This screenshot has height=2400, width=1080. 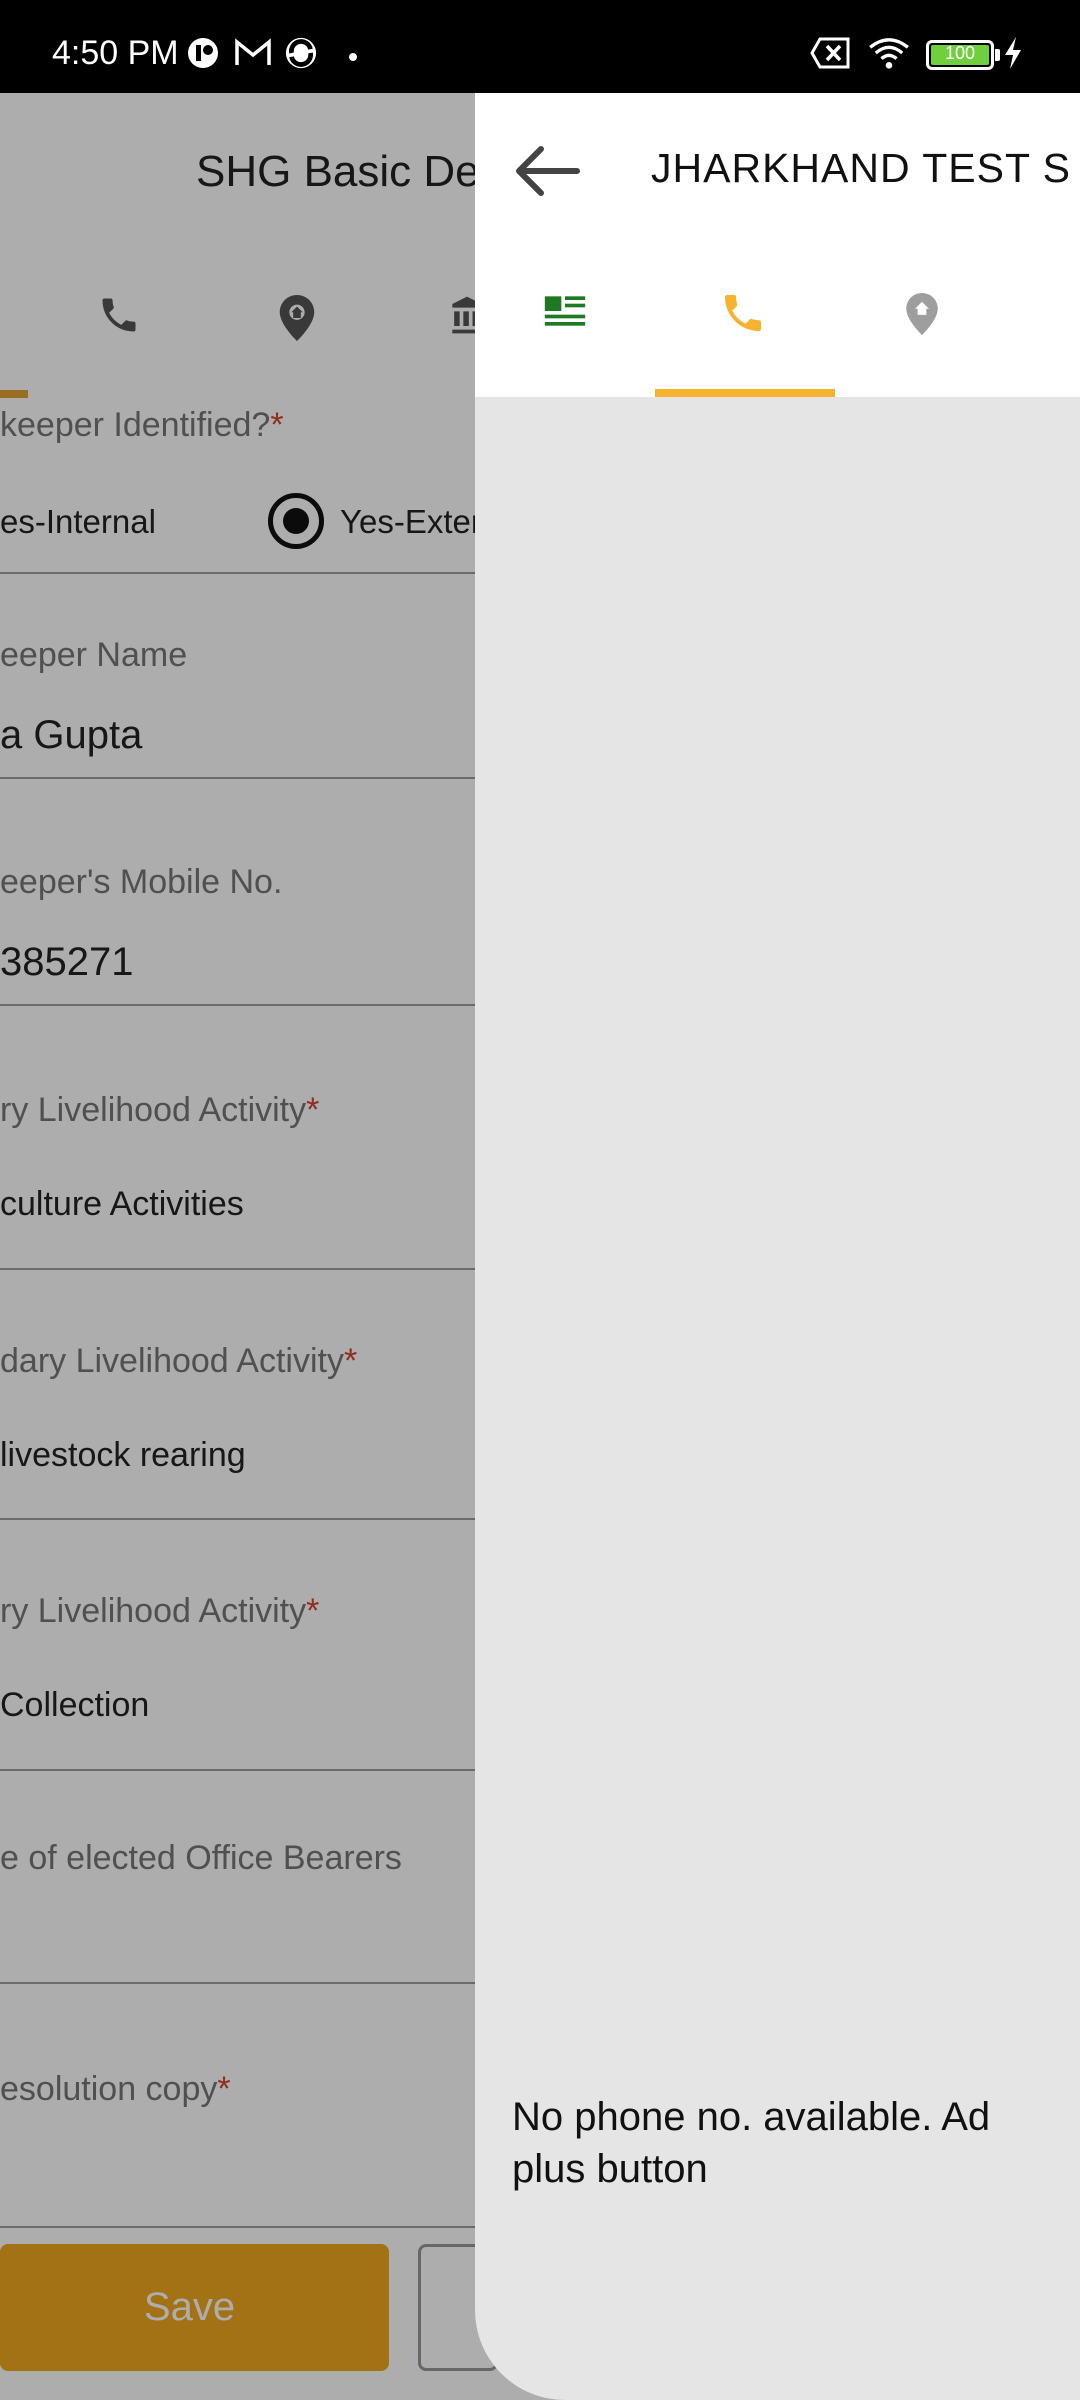 I want to click on status-time: 4:50 PM, so click(x=115, y=53).